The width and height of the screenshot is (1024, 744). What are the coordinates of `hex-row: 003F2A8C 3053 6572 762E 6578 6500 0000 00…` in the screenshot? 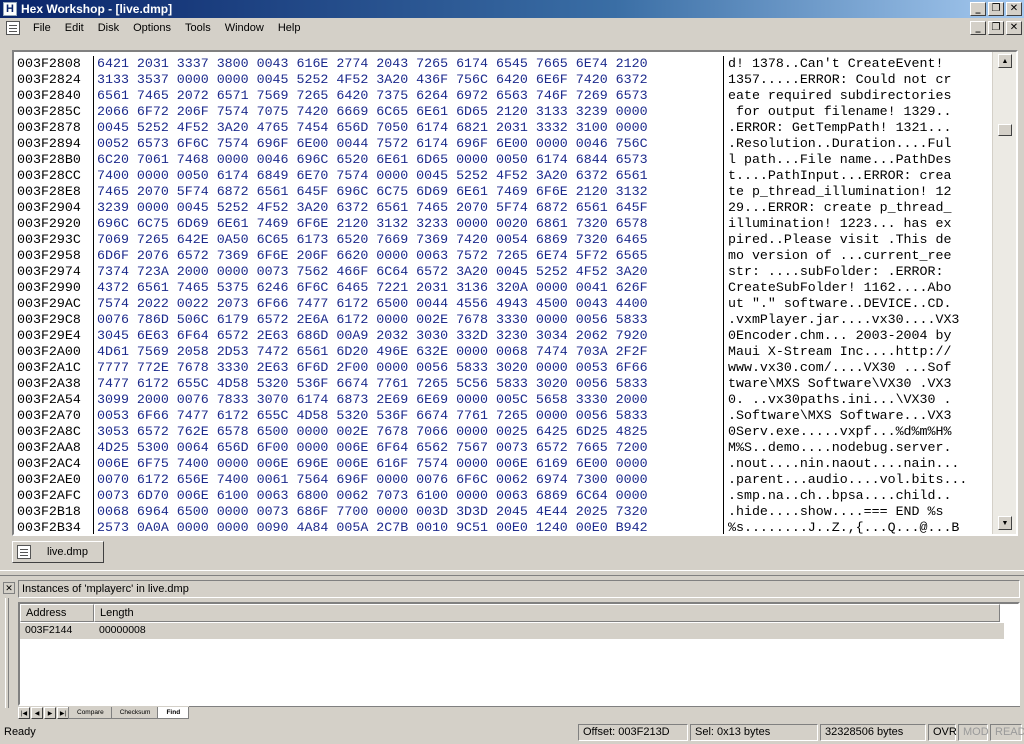 It's located at (503, 432).